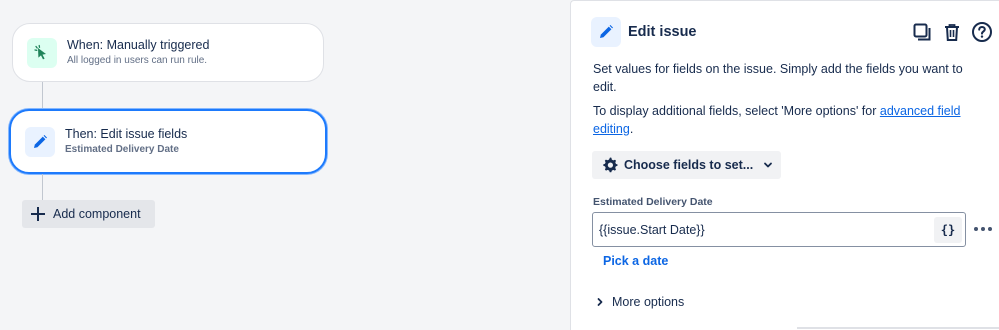  What do you see at coordinates (662, 32) in the screenshot?
I see `panel-title: Edit issue` at bounding box center [662, 32].